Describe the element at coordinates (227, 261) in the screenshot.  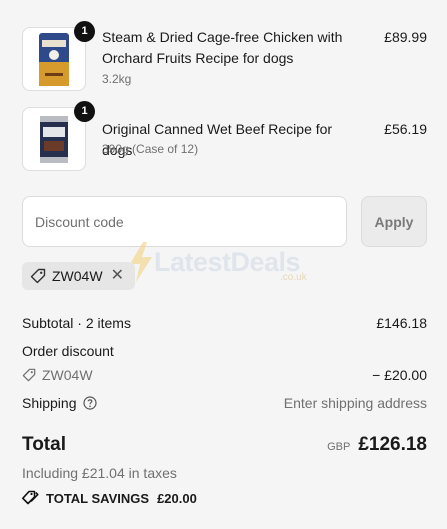
I see `watermark-text: LatestDeals` at that location.